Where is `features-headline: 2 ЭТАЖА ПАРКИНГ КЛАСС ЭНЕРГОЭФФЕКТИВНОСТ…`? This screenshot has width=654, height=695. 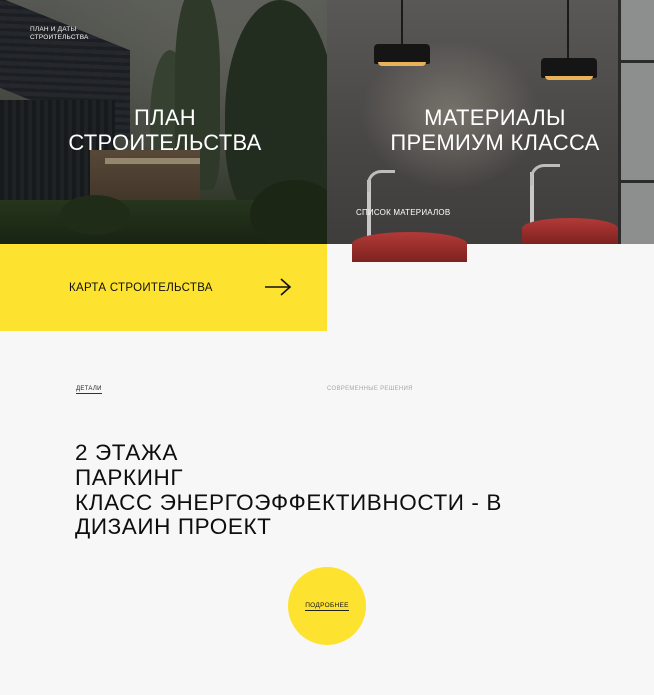 features-headline: 2 ЭТАЖА ПАРКИНГ КЛАСС ЭНЕРГОЭФФЕКТИВНОСТ… is located at coordinates (288, 490).